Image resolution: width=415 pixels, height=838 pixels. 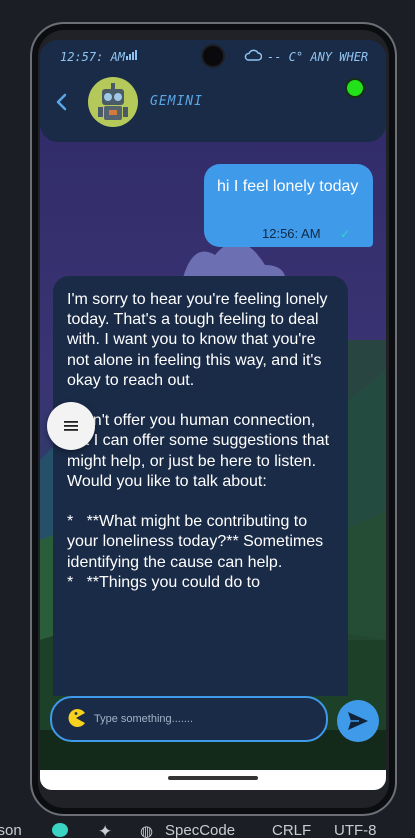 I want to click on status-bar: 12:57: AM -- C° ANY WHER, so click(x=213, y=57).